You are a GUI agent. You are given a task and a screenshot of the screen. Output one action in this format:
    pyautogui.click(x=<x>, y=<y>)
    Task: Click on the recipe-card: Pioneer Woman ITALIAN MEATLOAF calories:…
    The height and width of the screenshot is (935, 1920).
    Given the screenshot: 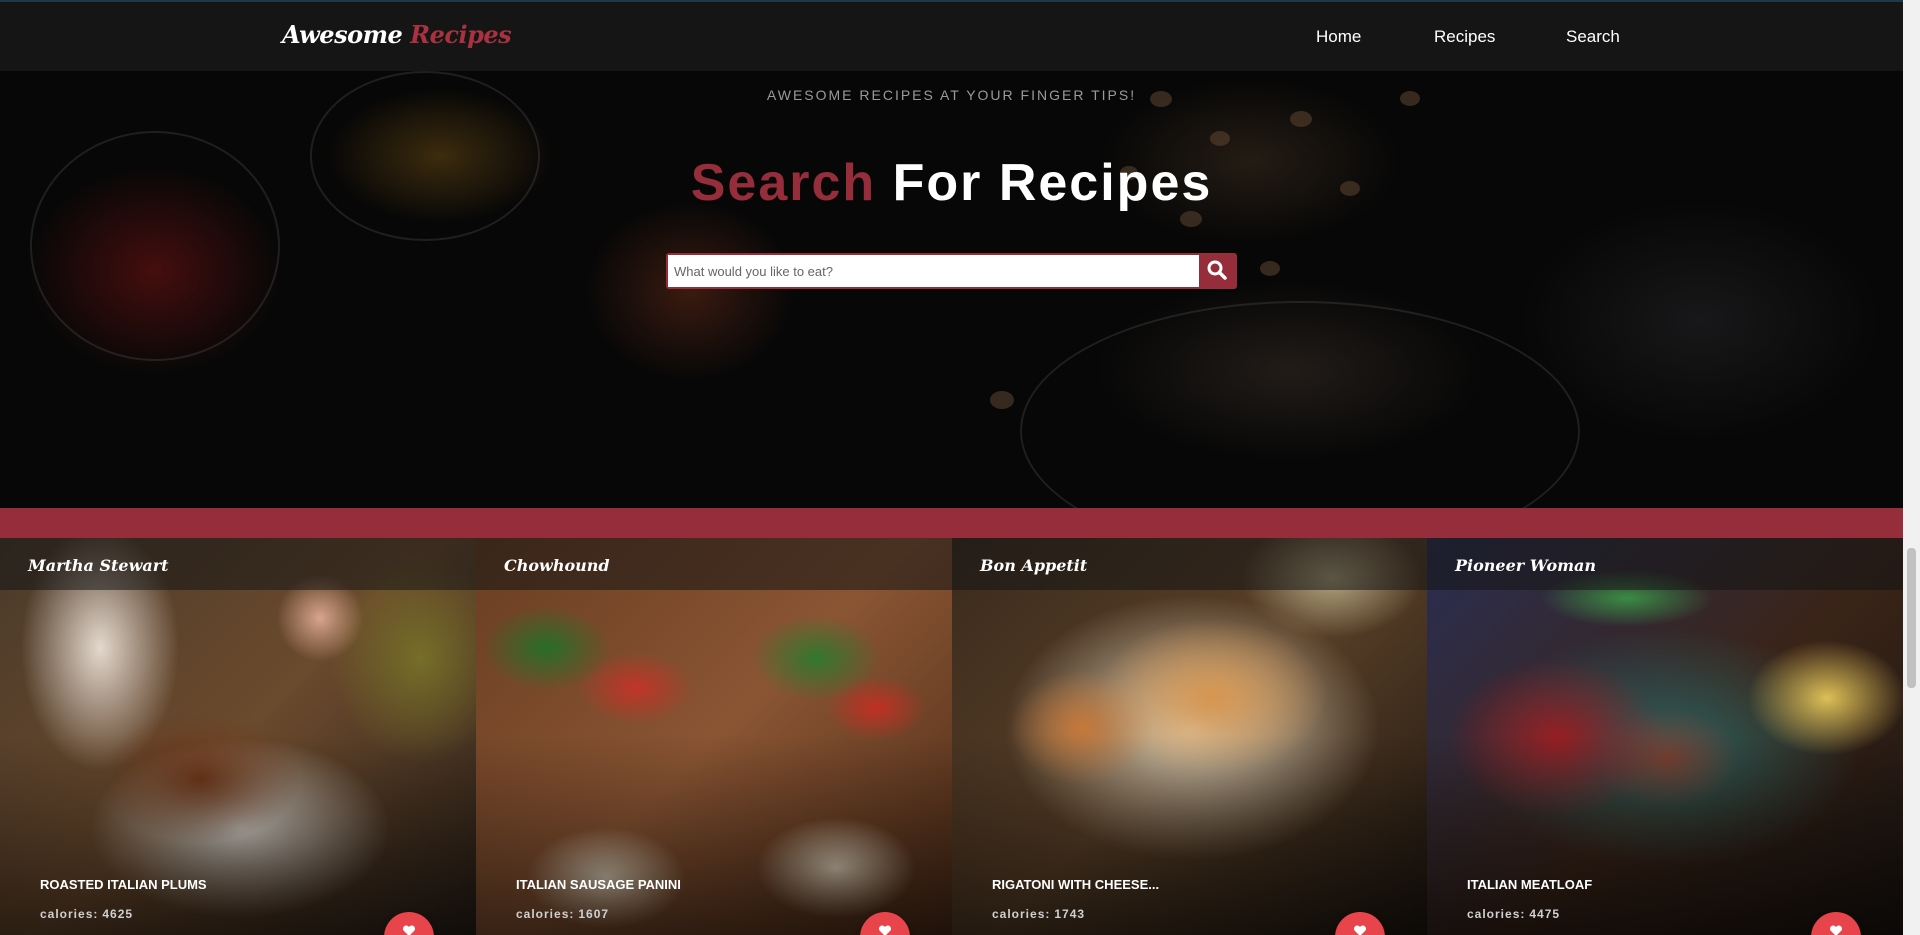 What is the action you would take?
    pyautogui.click(x=1665, y=736)
    